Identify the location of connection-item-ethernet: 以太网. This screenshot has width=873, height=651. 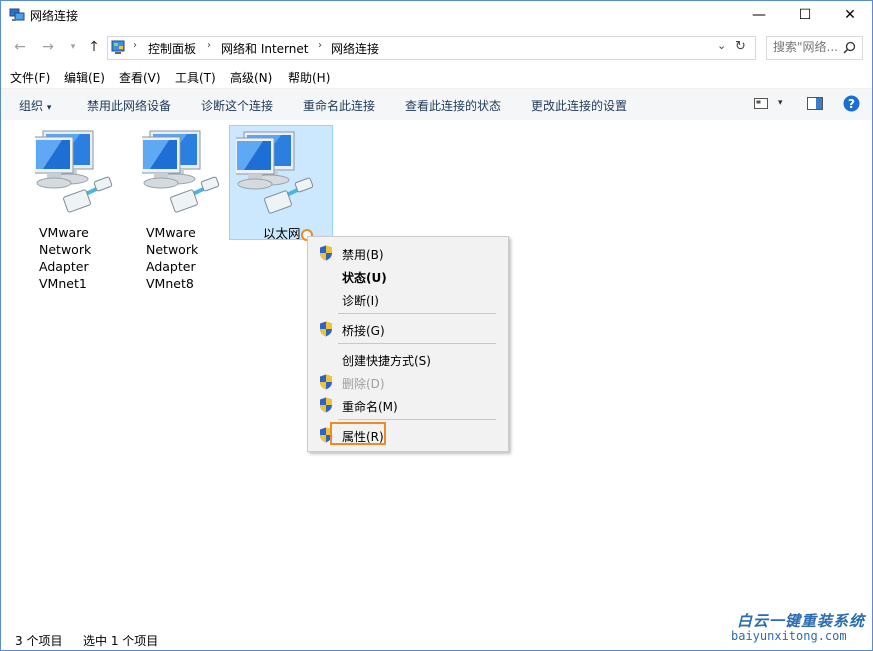
(281, 183).